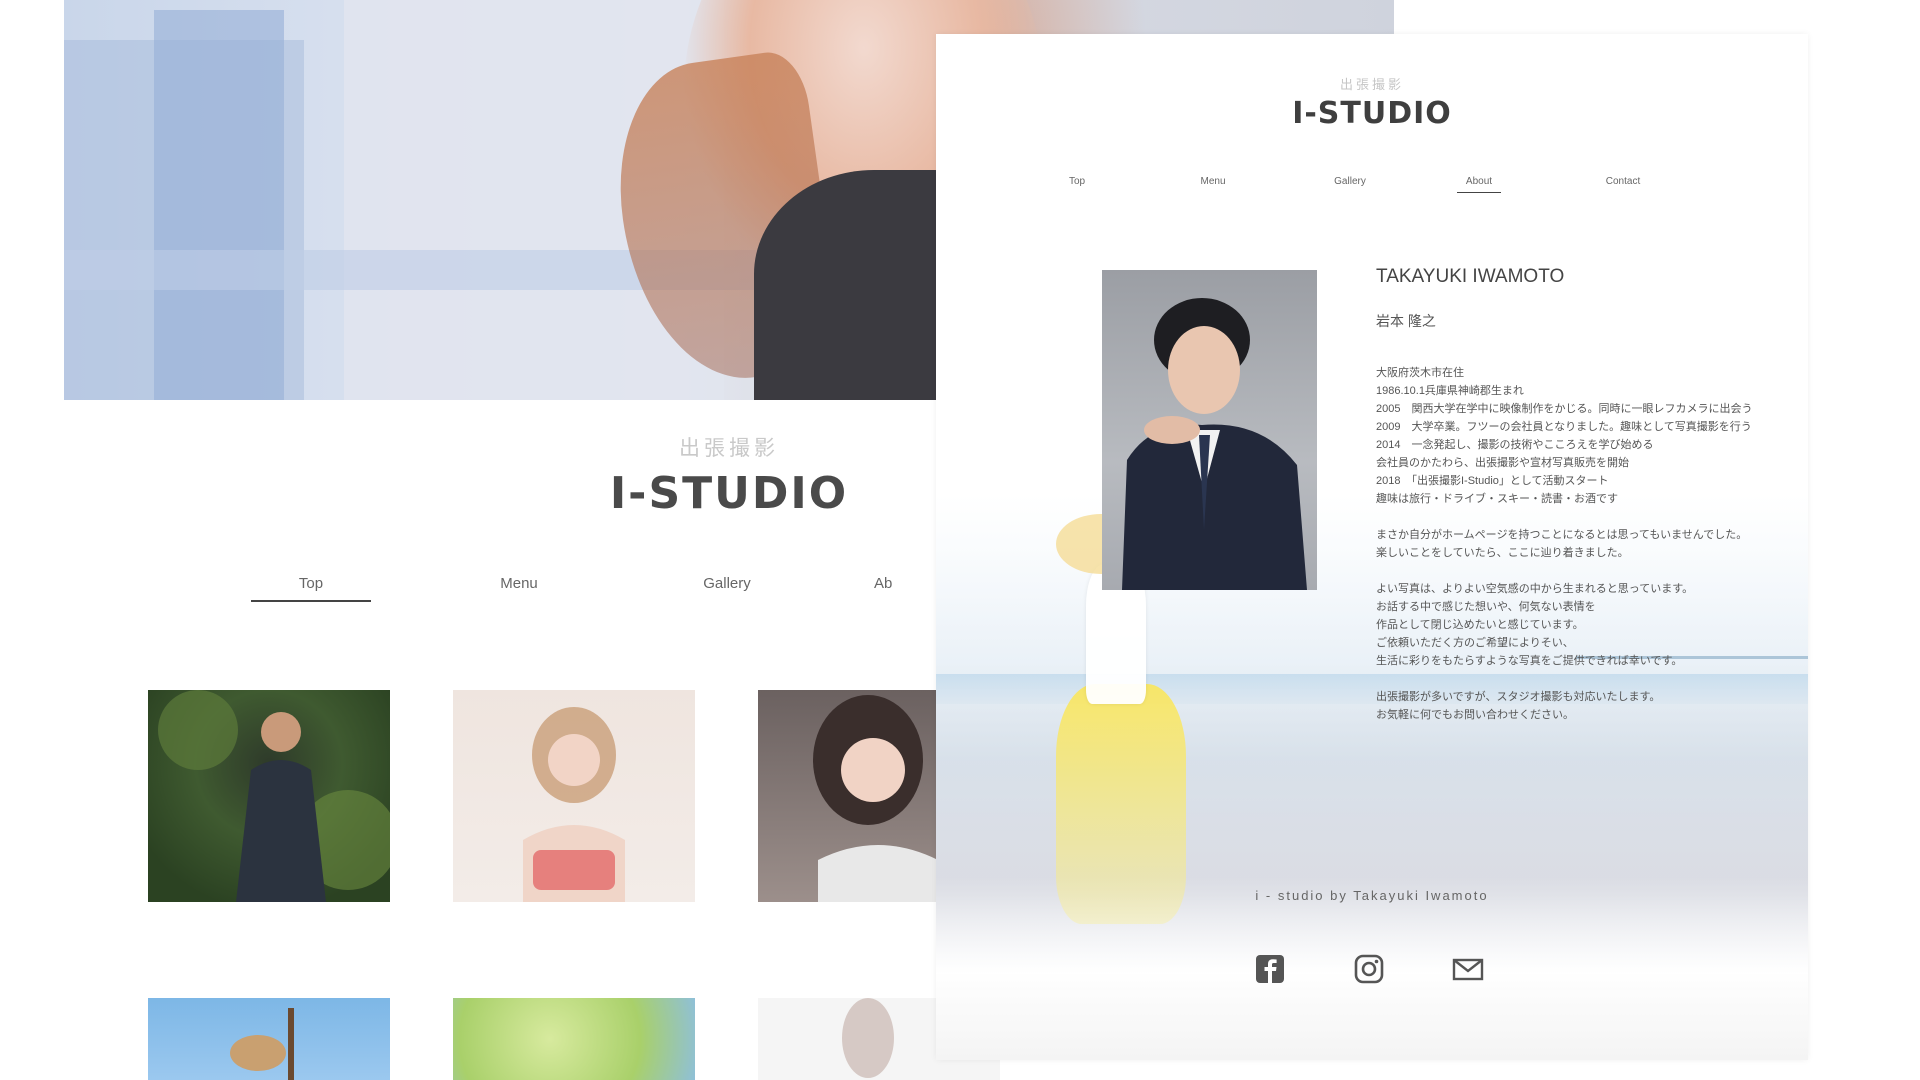 This screenshot has width=1920, height=1080. What do you see at coordinates (1479, 184) in the screenshot?
I see `nav-about: About` at bounding box center [1479, 184].